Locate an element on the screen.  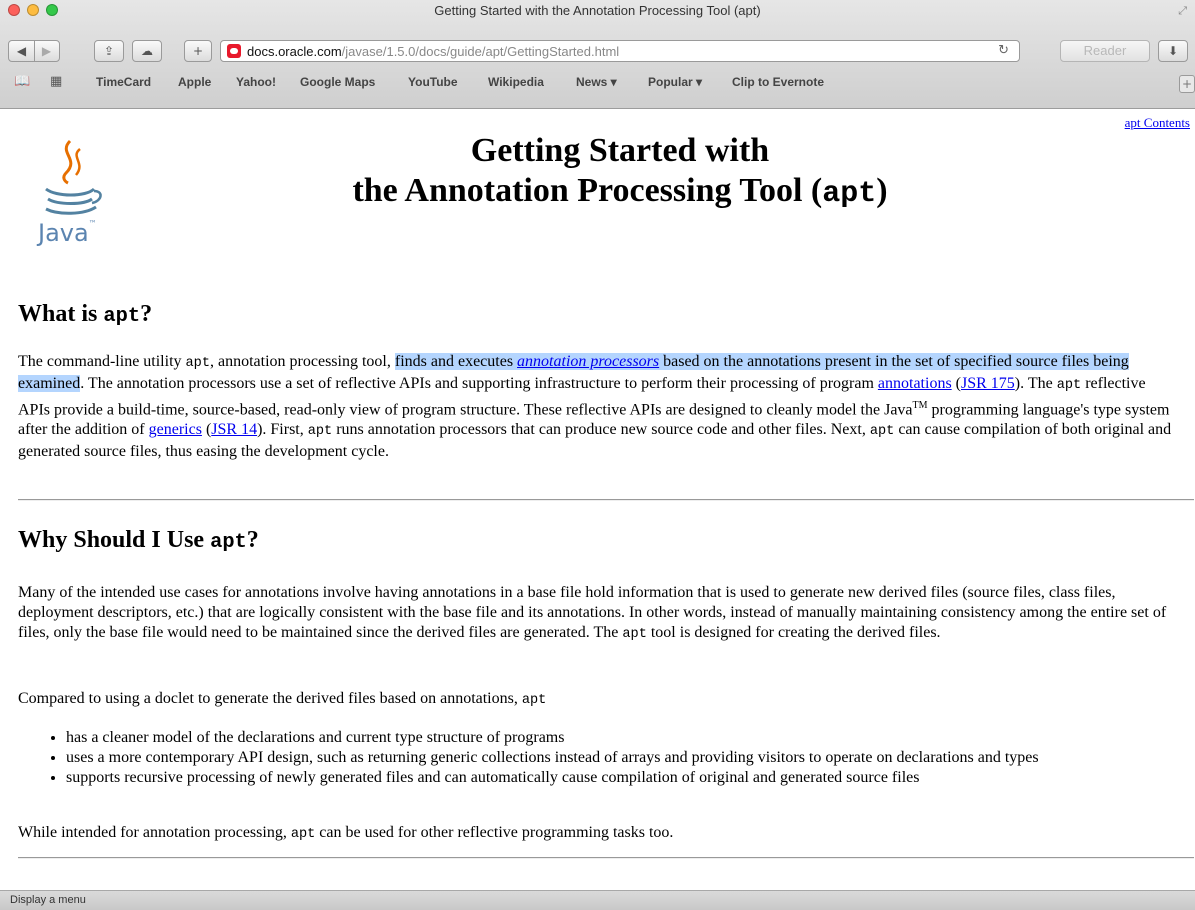
bookmark-apple: Apple is located at coordinates (194, 82).